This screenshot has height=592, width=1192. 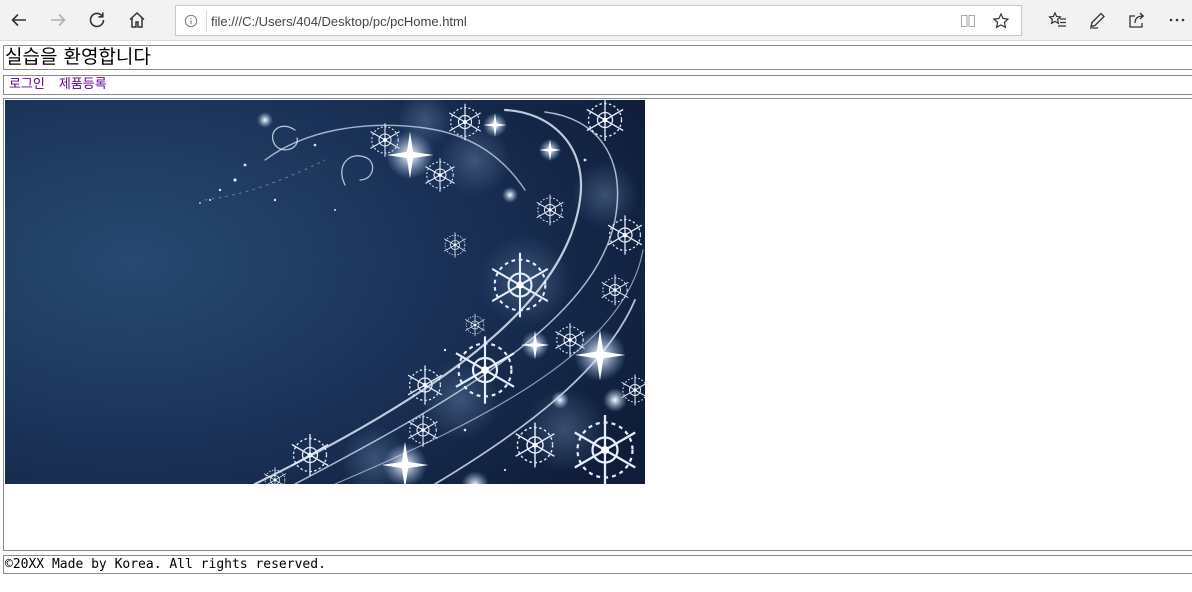 What do you see at coordinates (571, 21) in the screenshot?
I see `address-input` at bounding box center [571, 21].